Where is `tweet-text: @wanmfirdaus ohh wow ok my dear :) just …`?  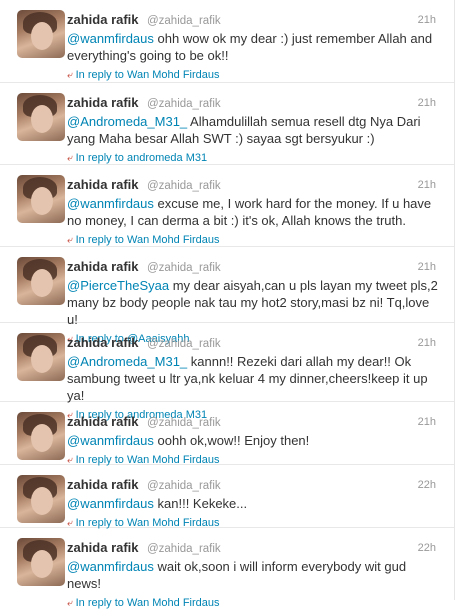 tweet-text: @wanmfirdaus ohh wow ok my dear :) just … is located at coordinates (252, 47).